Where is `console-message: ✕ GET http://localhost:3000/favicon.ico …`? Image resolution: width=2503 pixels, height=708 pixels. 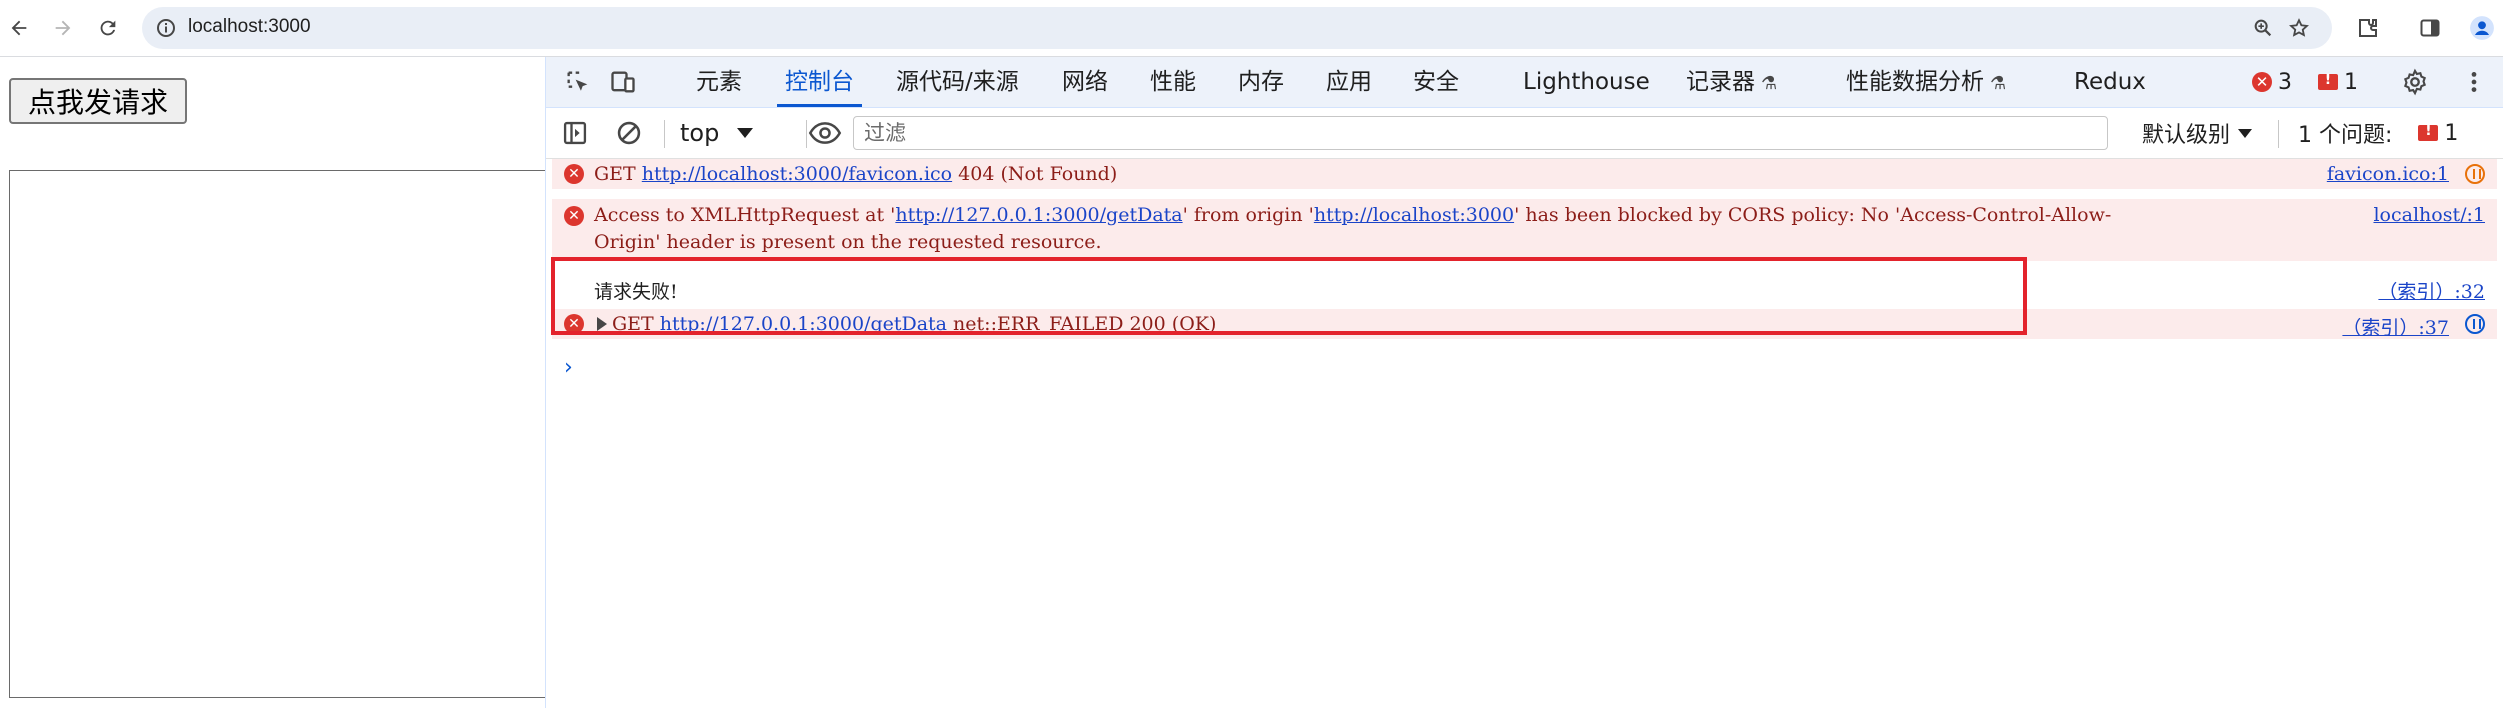 console-message: ✕ GET http://localhost:3000/favicon.ico … is located at coordinates (1524, 174).